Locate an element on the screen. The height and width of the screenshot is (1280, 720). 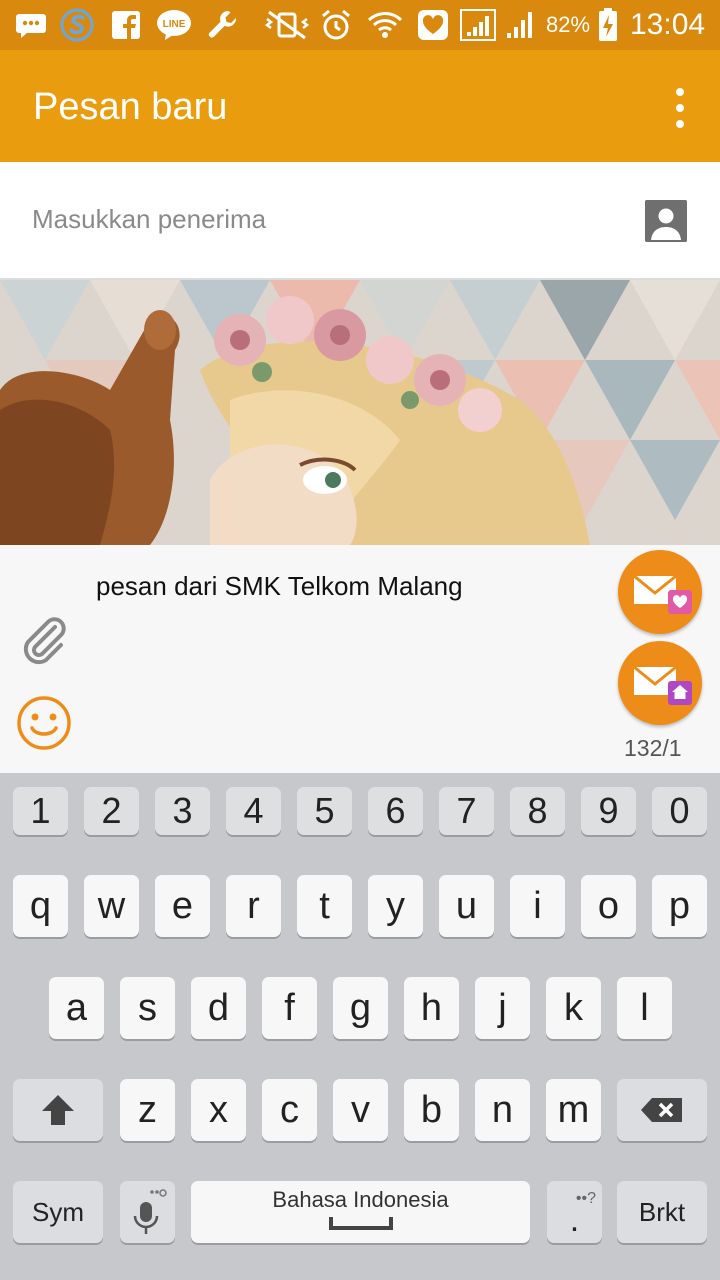
key-2: 2 is located at coordinates (111, 811).